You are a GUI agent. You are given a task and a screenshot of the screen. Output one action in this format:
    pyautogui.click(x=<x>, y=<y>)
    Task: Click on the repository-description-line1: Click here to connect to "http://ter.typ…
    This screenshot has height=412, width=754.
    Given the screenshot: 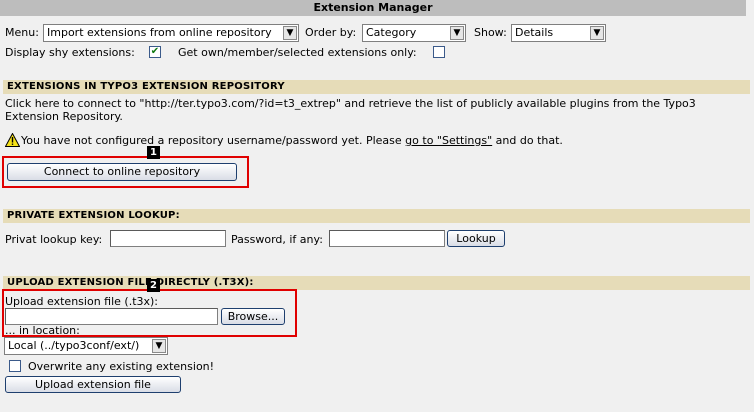 What is the action you would take?
    pyautogui.click(x=350, y=103)
    